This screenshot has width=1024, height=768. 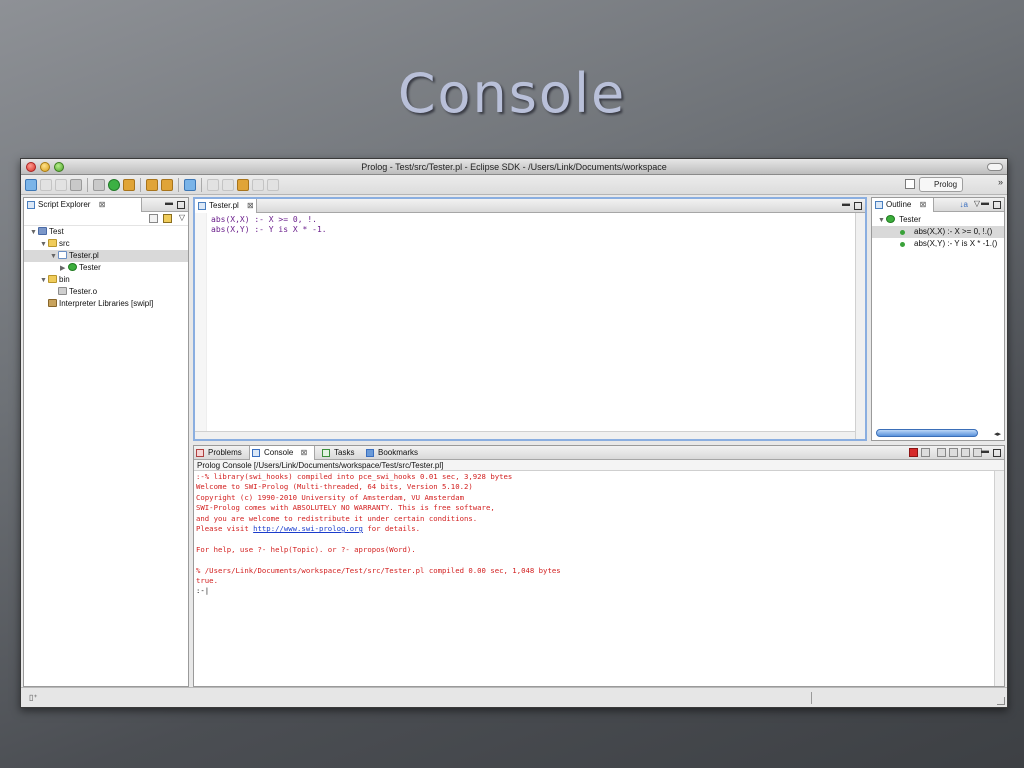 I want to click on last-edit-icon, so click(x=243, y=184).